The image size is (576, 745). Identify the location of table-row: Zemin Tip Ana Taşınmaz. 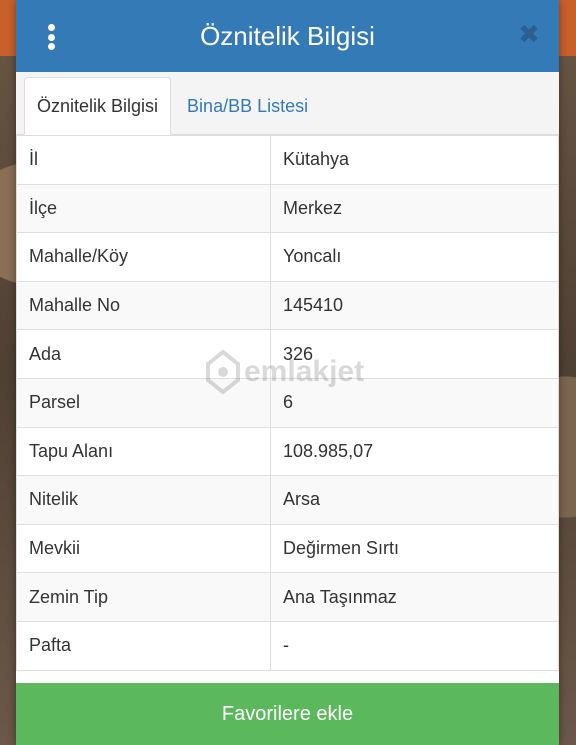
(287, 597).